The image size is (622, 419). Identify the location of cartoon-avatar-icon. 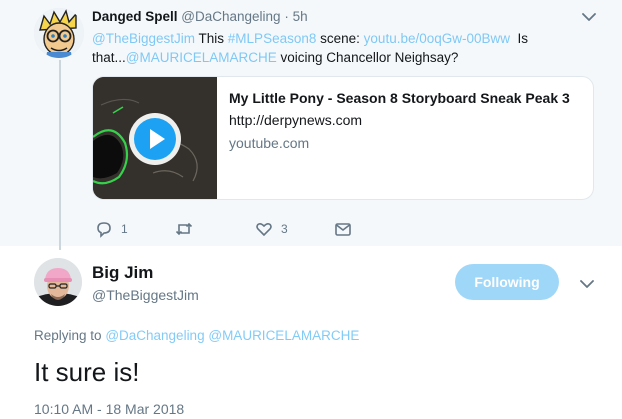
(59, 33).